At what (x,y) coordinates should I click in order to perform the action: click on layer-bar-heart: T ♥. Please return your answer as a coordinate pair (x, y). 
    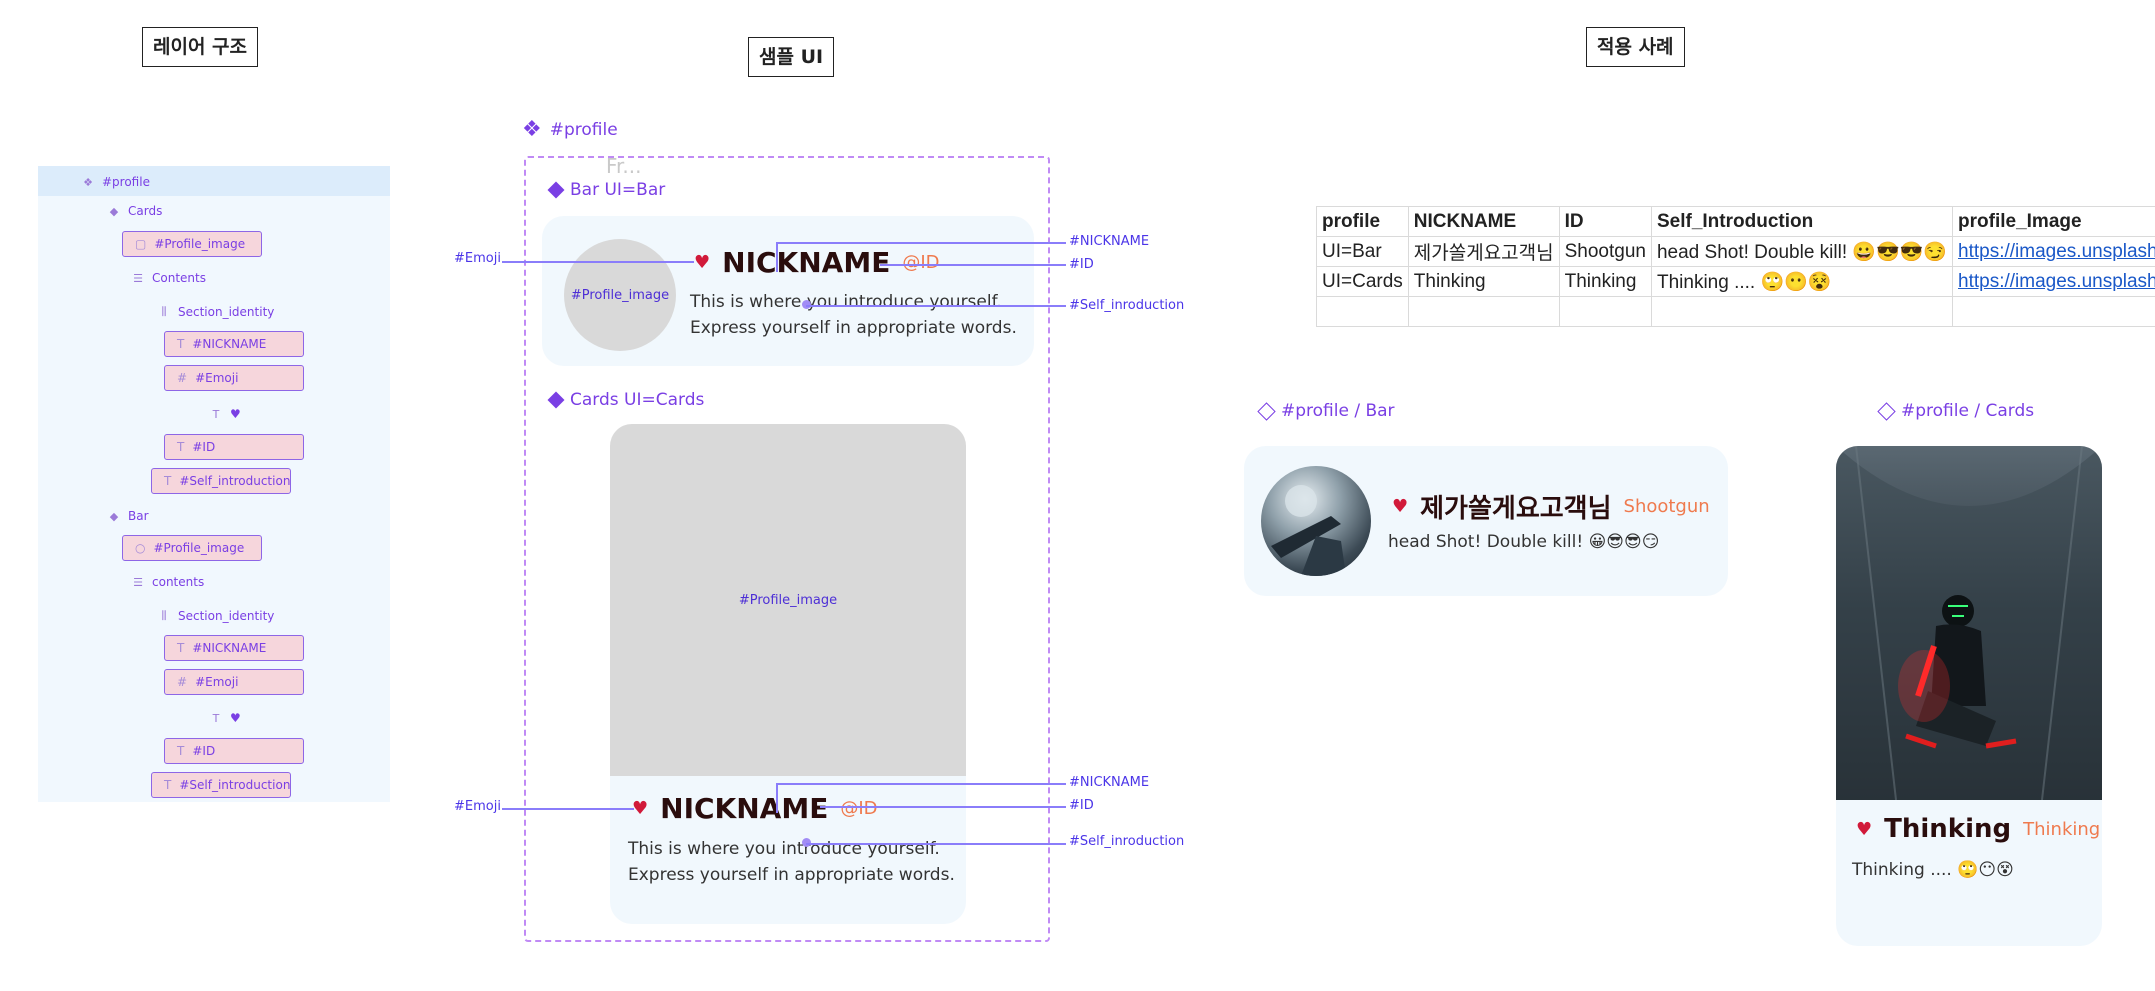
    Looking at the image, I should click on (225, 718).